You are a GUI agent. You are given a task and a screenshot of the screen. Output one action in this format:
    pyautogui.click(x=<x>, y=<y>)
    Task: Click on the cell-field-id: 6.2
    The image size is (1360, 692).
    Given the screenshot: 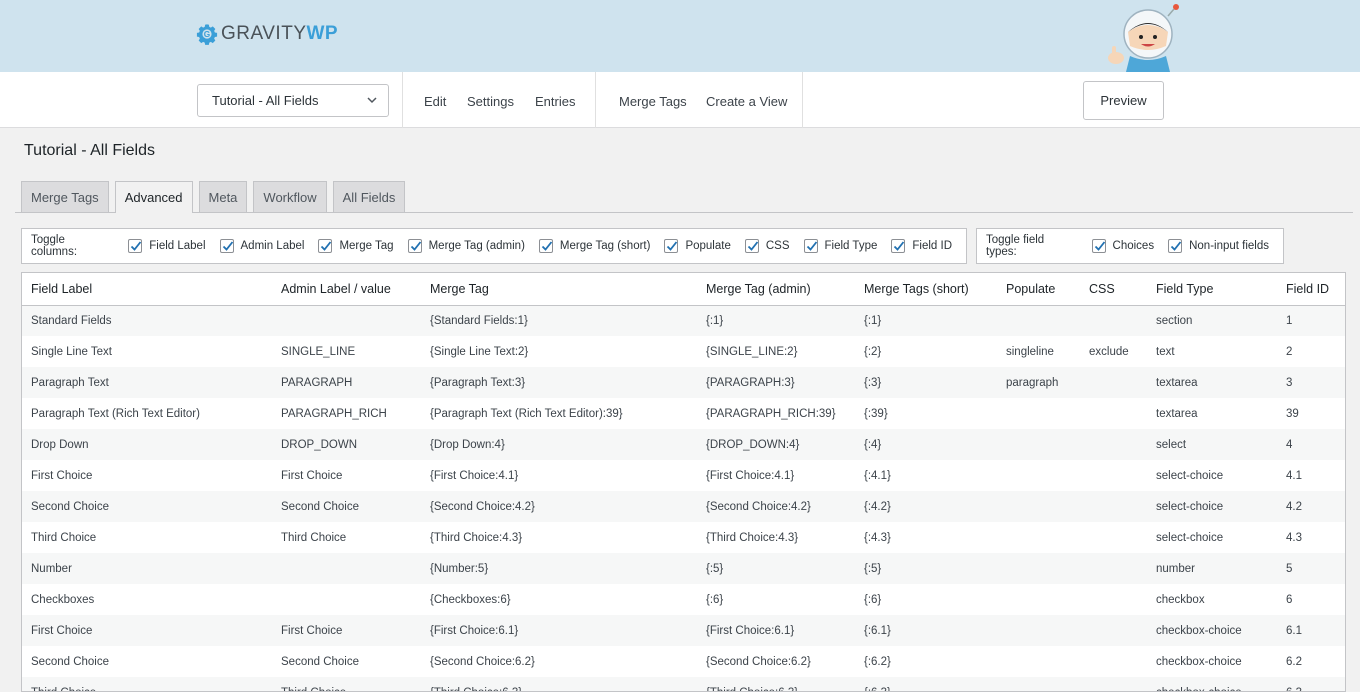 What is the action you would take?
    pyautogui.click(x=1311, y=661)
    